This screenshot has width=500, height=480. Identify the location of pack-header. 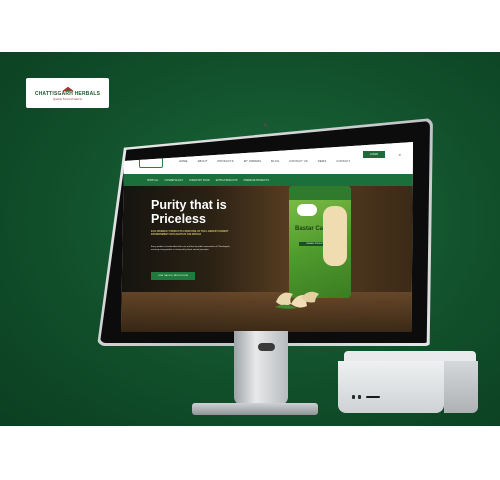
(320, 193).